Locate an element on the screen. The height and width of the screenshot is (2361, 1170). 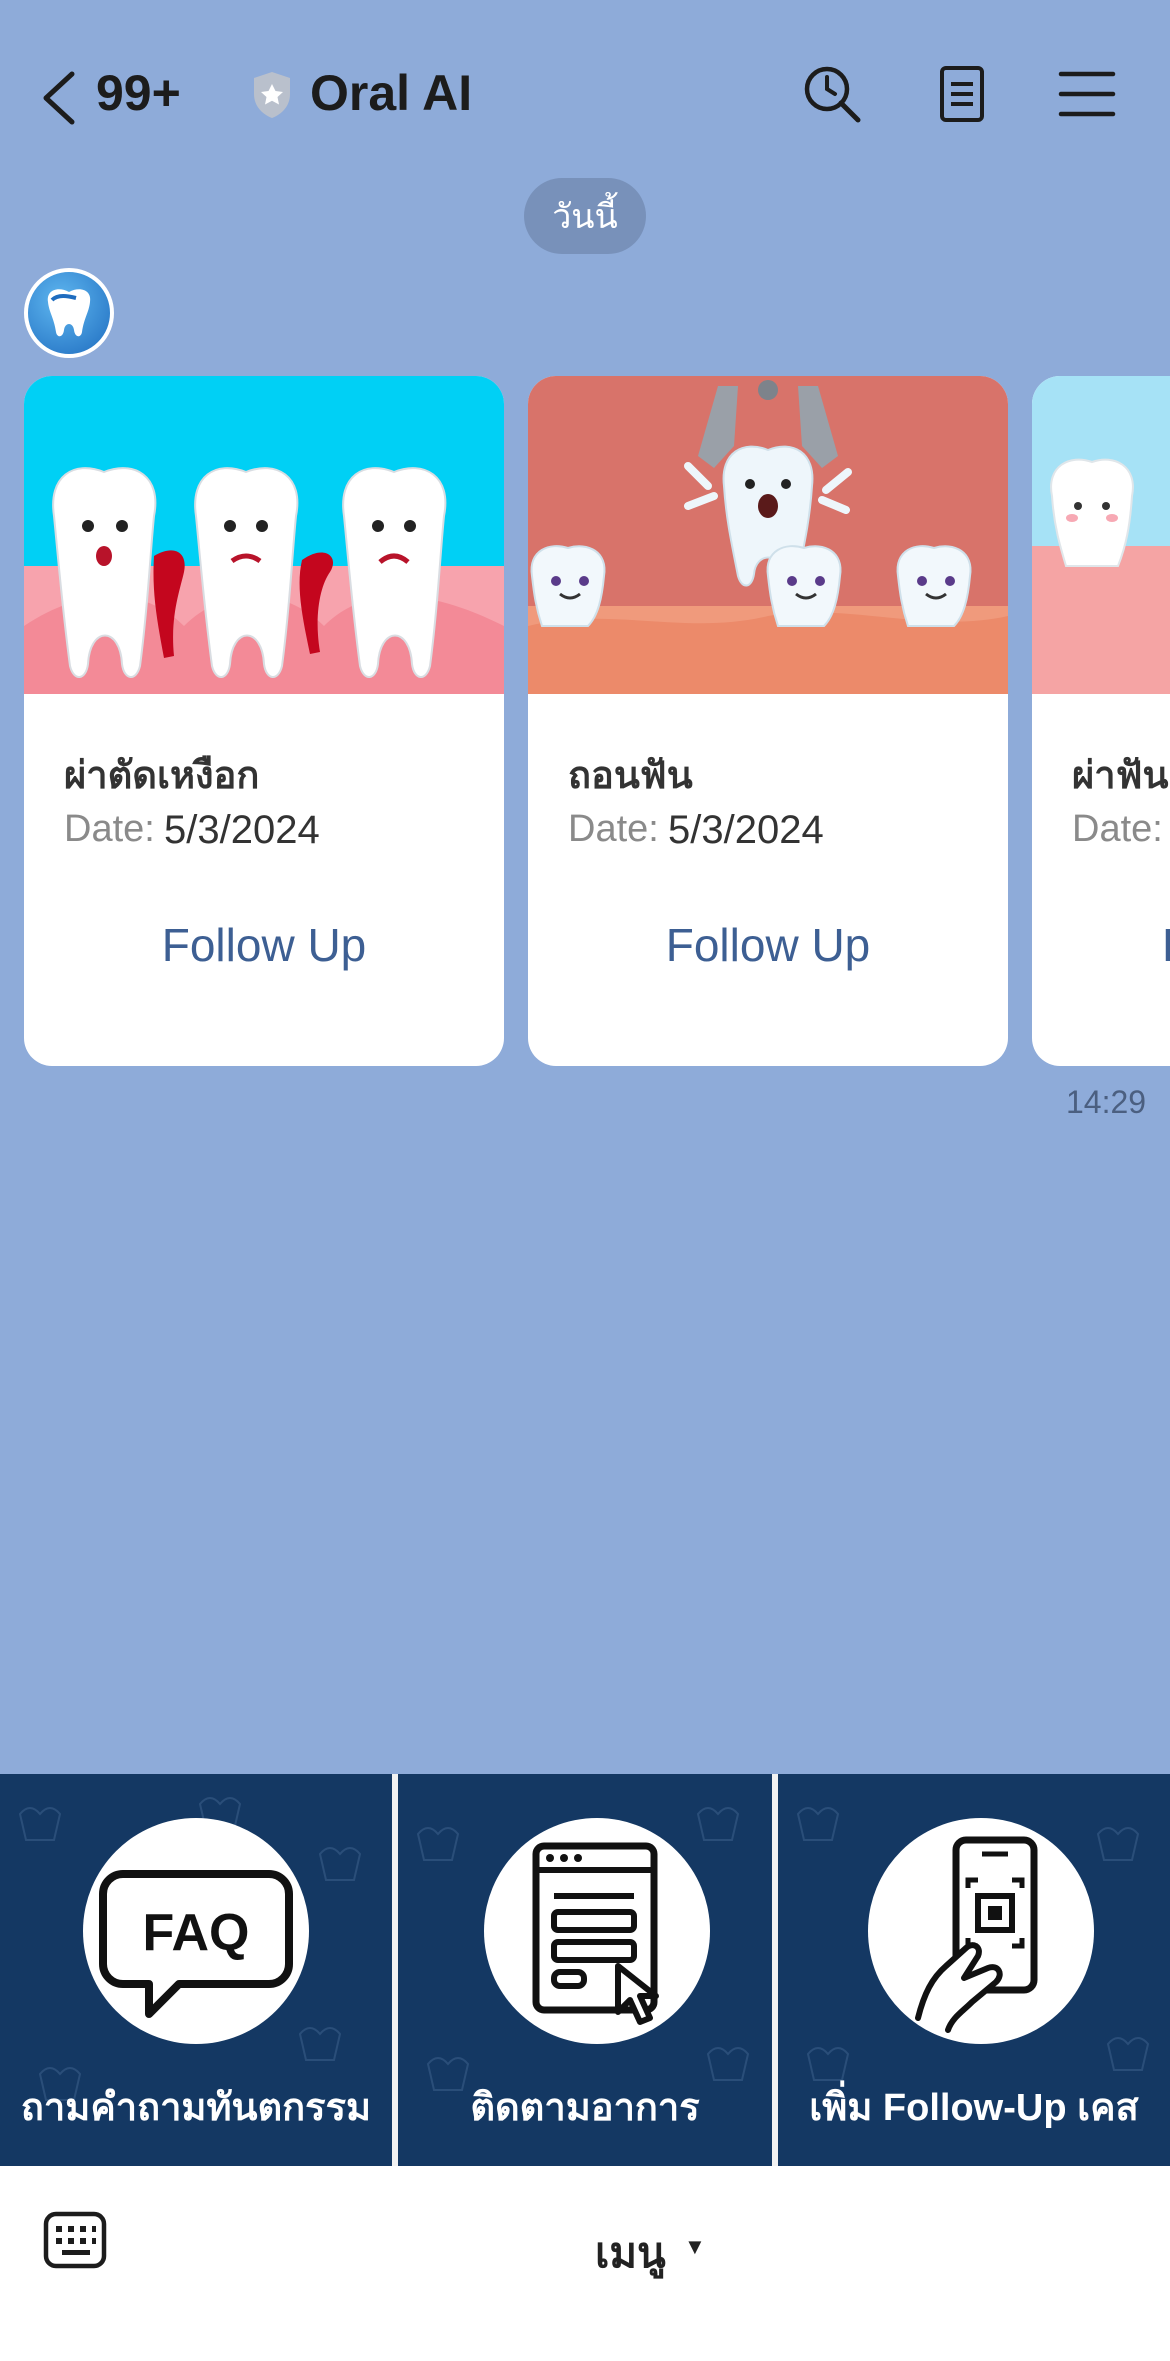
rich-menu-label: ติดตามอาการ is located at coordinates (585, 2108).